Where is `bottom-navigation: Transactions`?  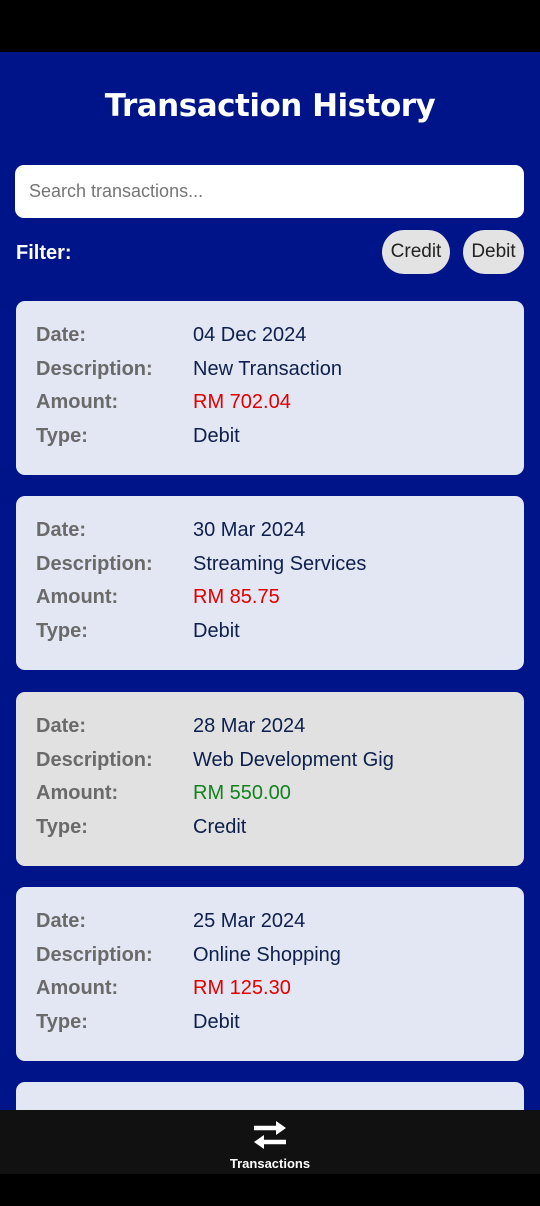
bottom-navigation: Transactions is located at coordinates (270, 1142).